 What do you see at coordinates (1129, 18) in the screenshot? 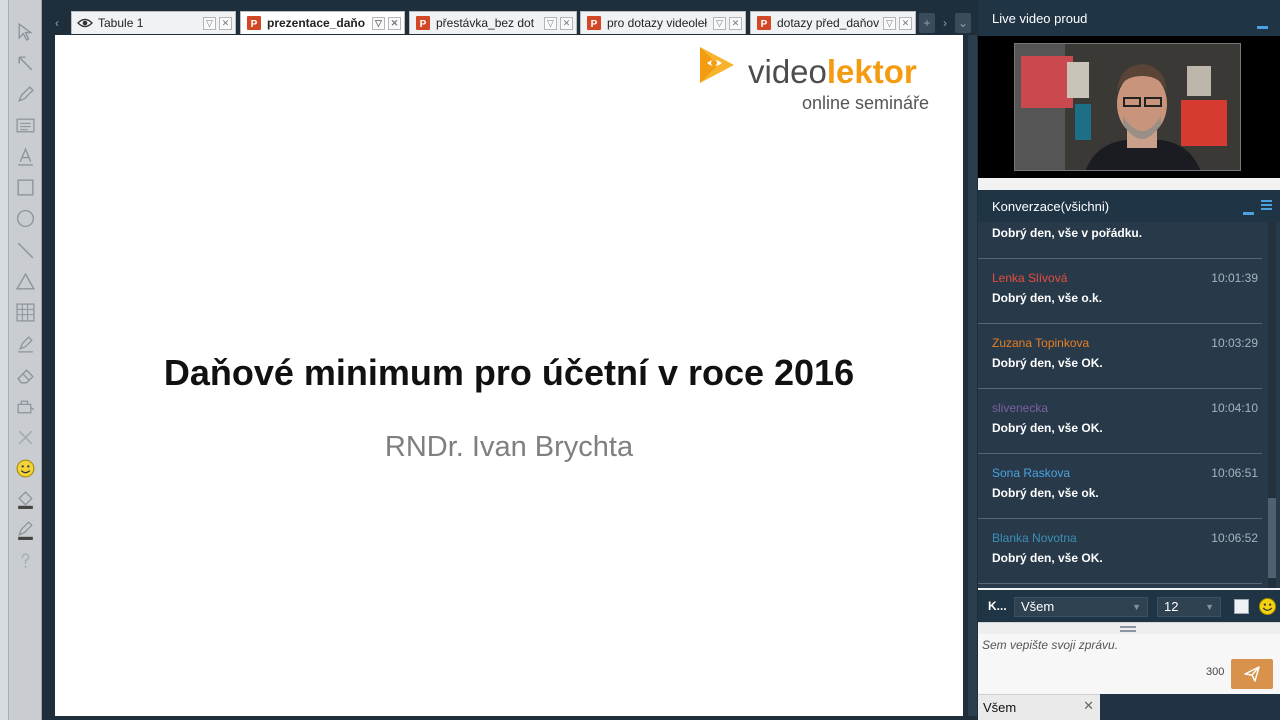
I see `video-panel-header: Live video proud` at bounding box center [1129, 18].